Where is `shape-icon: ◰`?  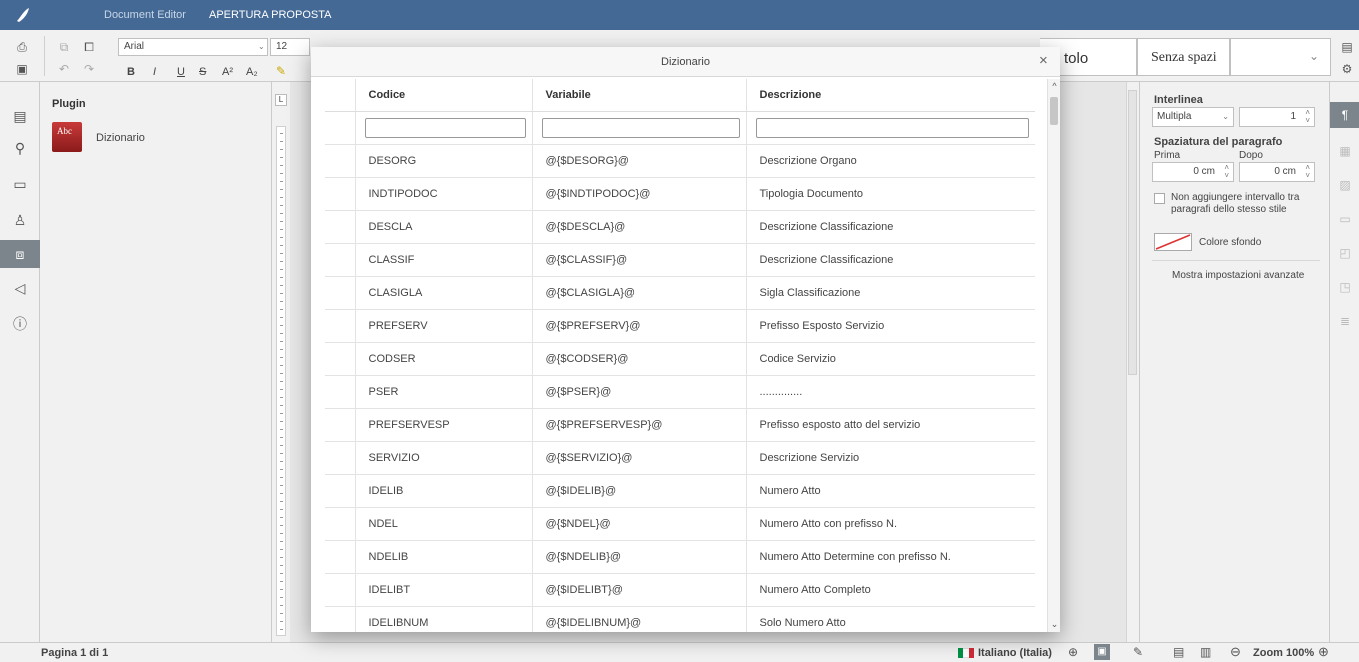 shape-icon: ◰ is located at coordinates (1344, 253).